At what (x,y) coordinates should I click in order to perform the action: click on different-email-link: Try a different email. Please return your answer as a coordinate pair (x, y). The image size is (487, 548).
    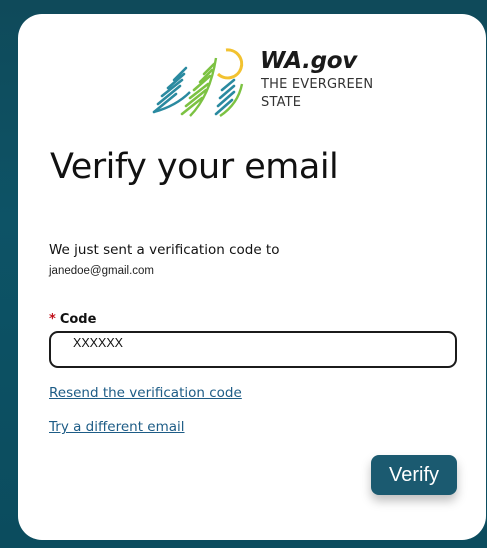
    Looking at the image, I should click on (117, 427).